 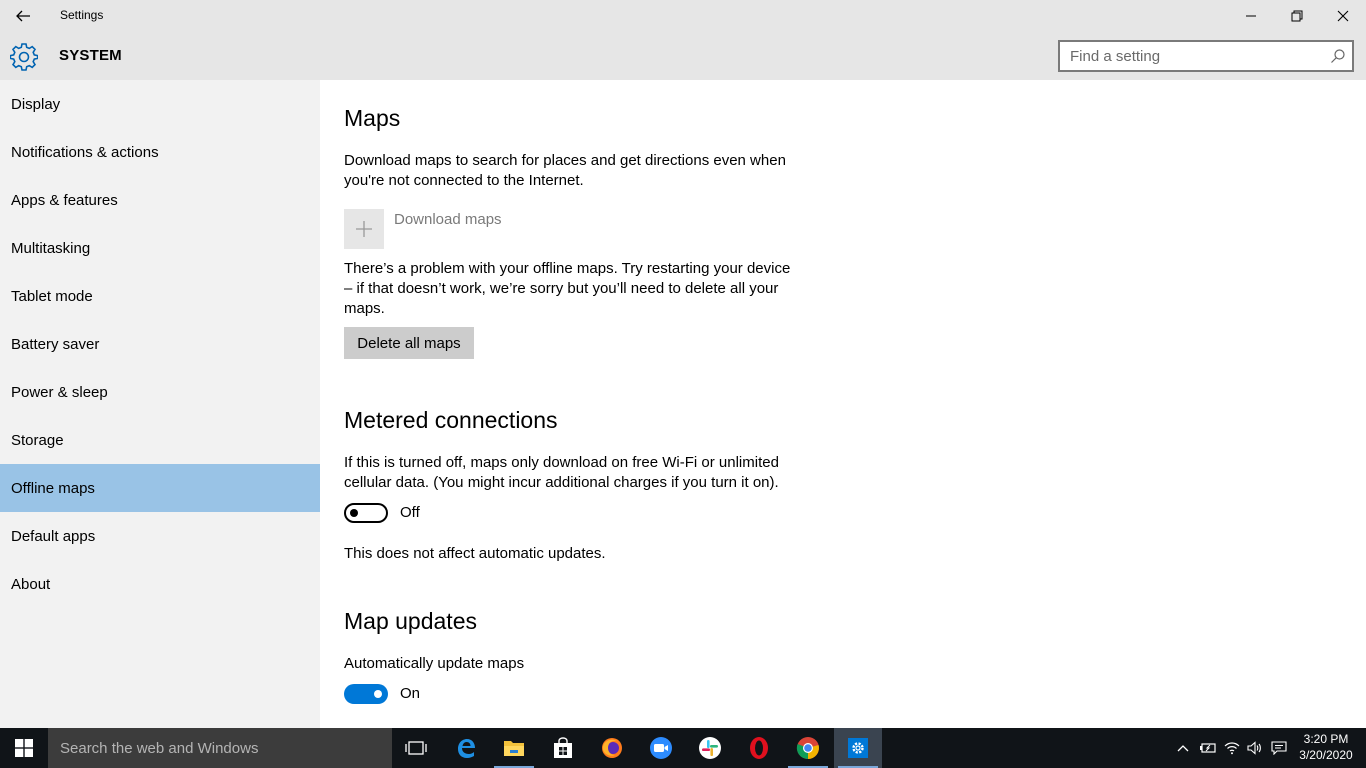 I want to click on page-section-title: SYSTEM, so click(x=90, y=55).